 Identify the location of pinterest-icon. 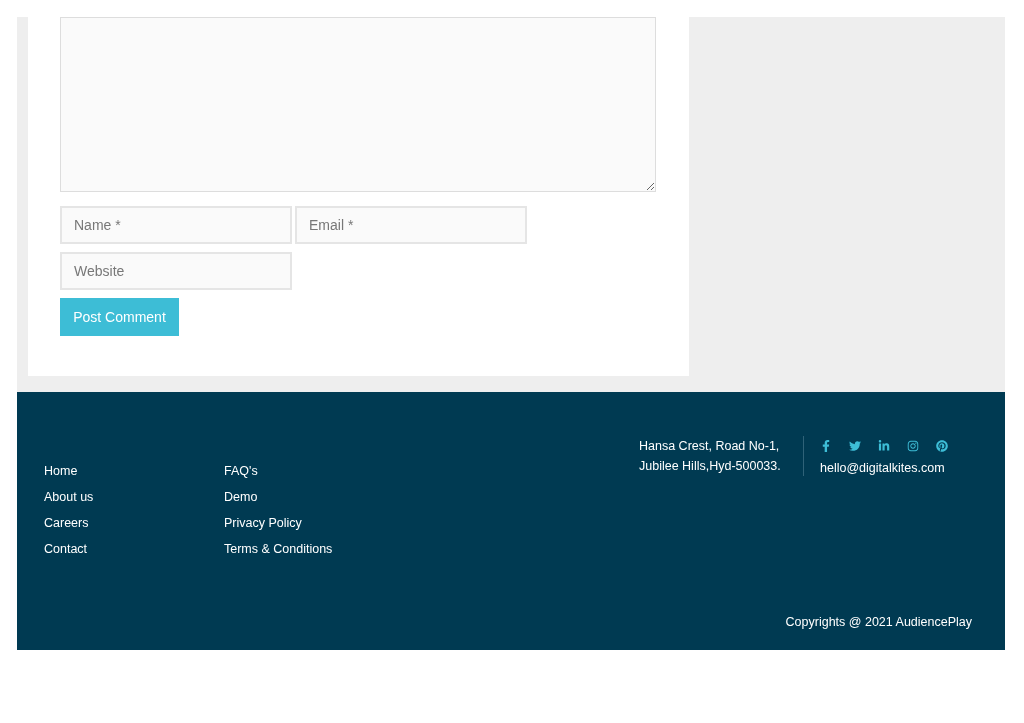
(942, 446).